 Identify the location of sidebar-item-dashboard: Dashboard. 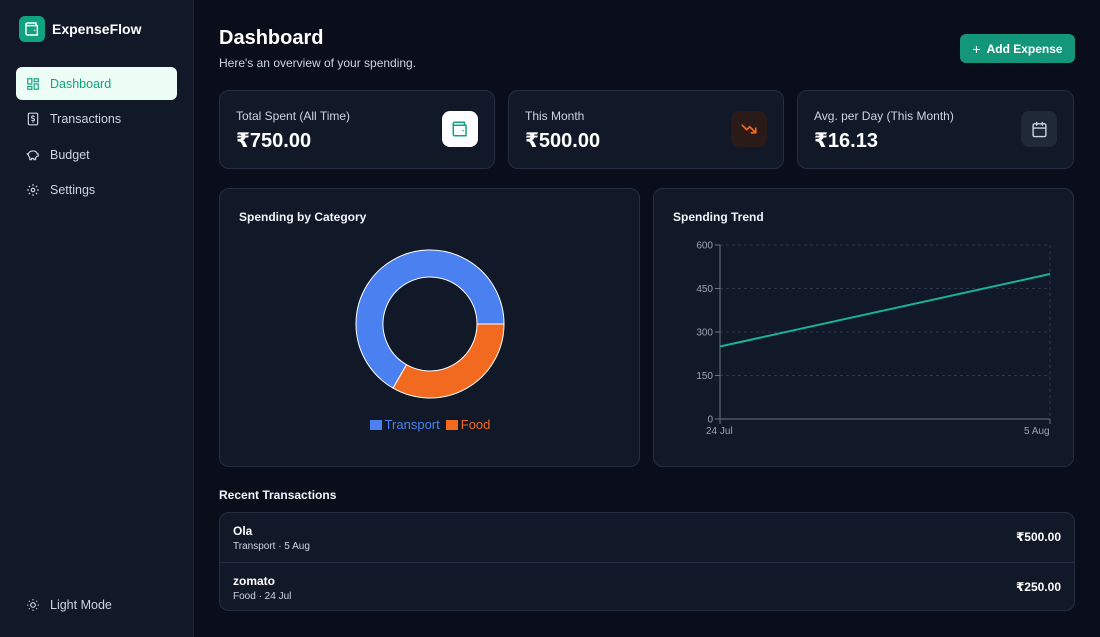
(96, 83).